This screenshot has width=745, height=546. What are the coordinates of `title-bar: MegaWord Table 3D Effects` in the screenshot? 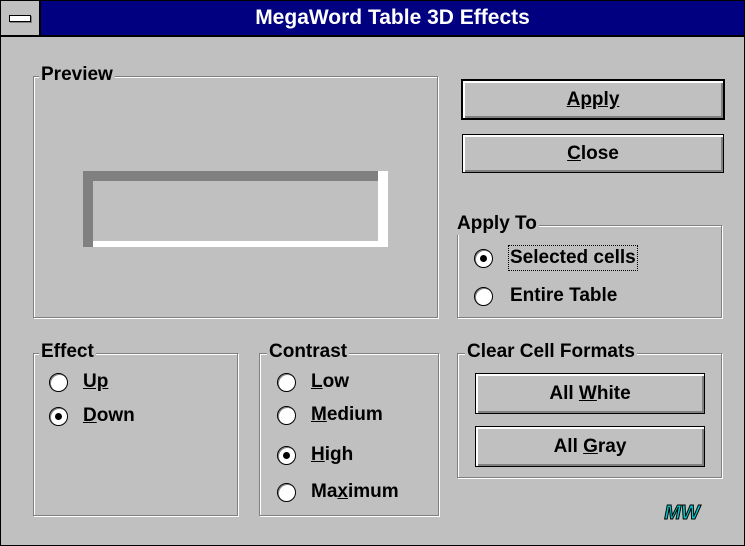 It's located at (372, 19).